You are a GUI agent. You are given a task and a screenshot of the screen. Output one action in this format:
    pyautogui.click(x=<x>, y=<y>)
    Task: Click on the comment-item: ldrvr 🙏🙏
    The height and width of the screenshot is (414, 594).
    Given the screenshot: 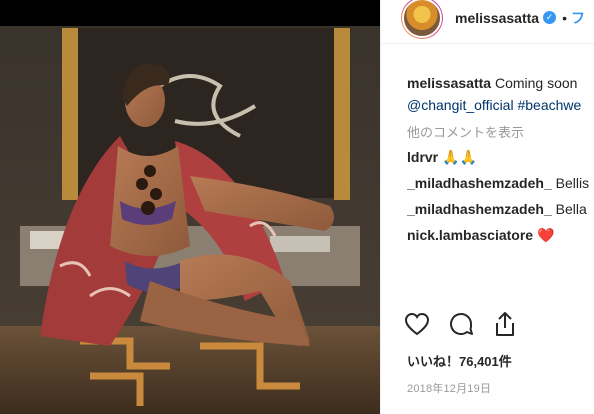 What is the action you would take?
    pyautogui.click(x=500, y=157)
    